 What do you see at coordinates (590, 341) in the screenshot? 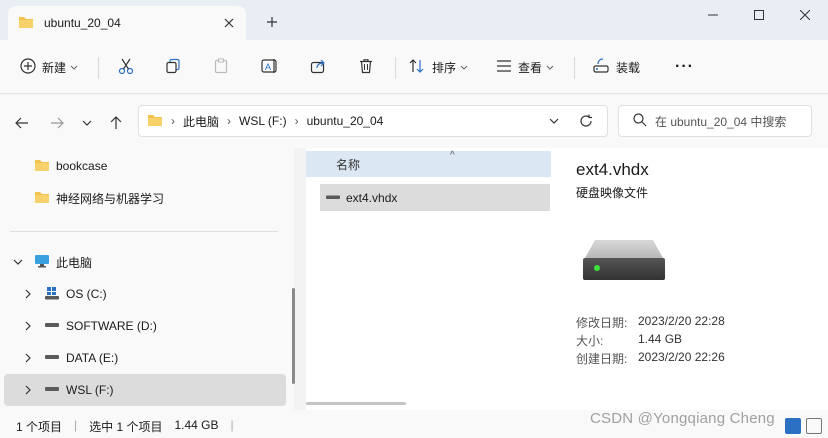
I see `details-size-label: 大小:` at bounding box center [590, 341].